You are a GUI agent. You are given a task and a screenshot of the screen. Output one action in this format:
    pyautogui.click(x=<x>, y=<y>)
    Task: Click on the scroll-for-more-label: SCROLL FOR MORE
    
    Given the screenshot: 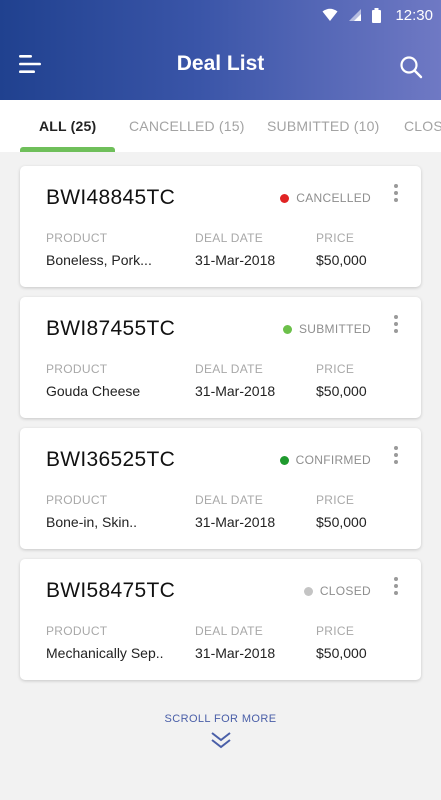 What is the action you would take?
    pyautogui.click(x=220, y=719)
    